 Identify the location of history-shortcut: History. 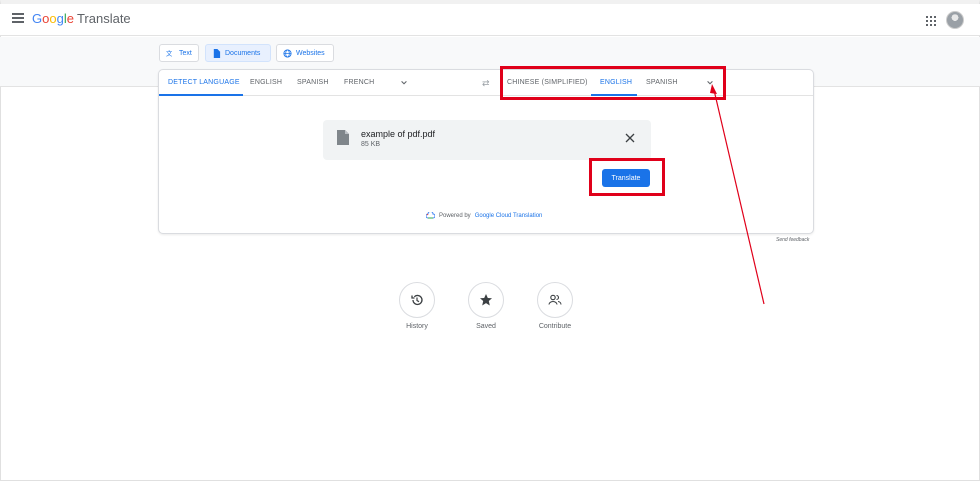
(417, 306).